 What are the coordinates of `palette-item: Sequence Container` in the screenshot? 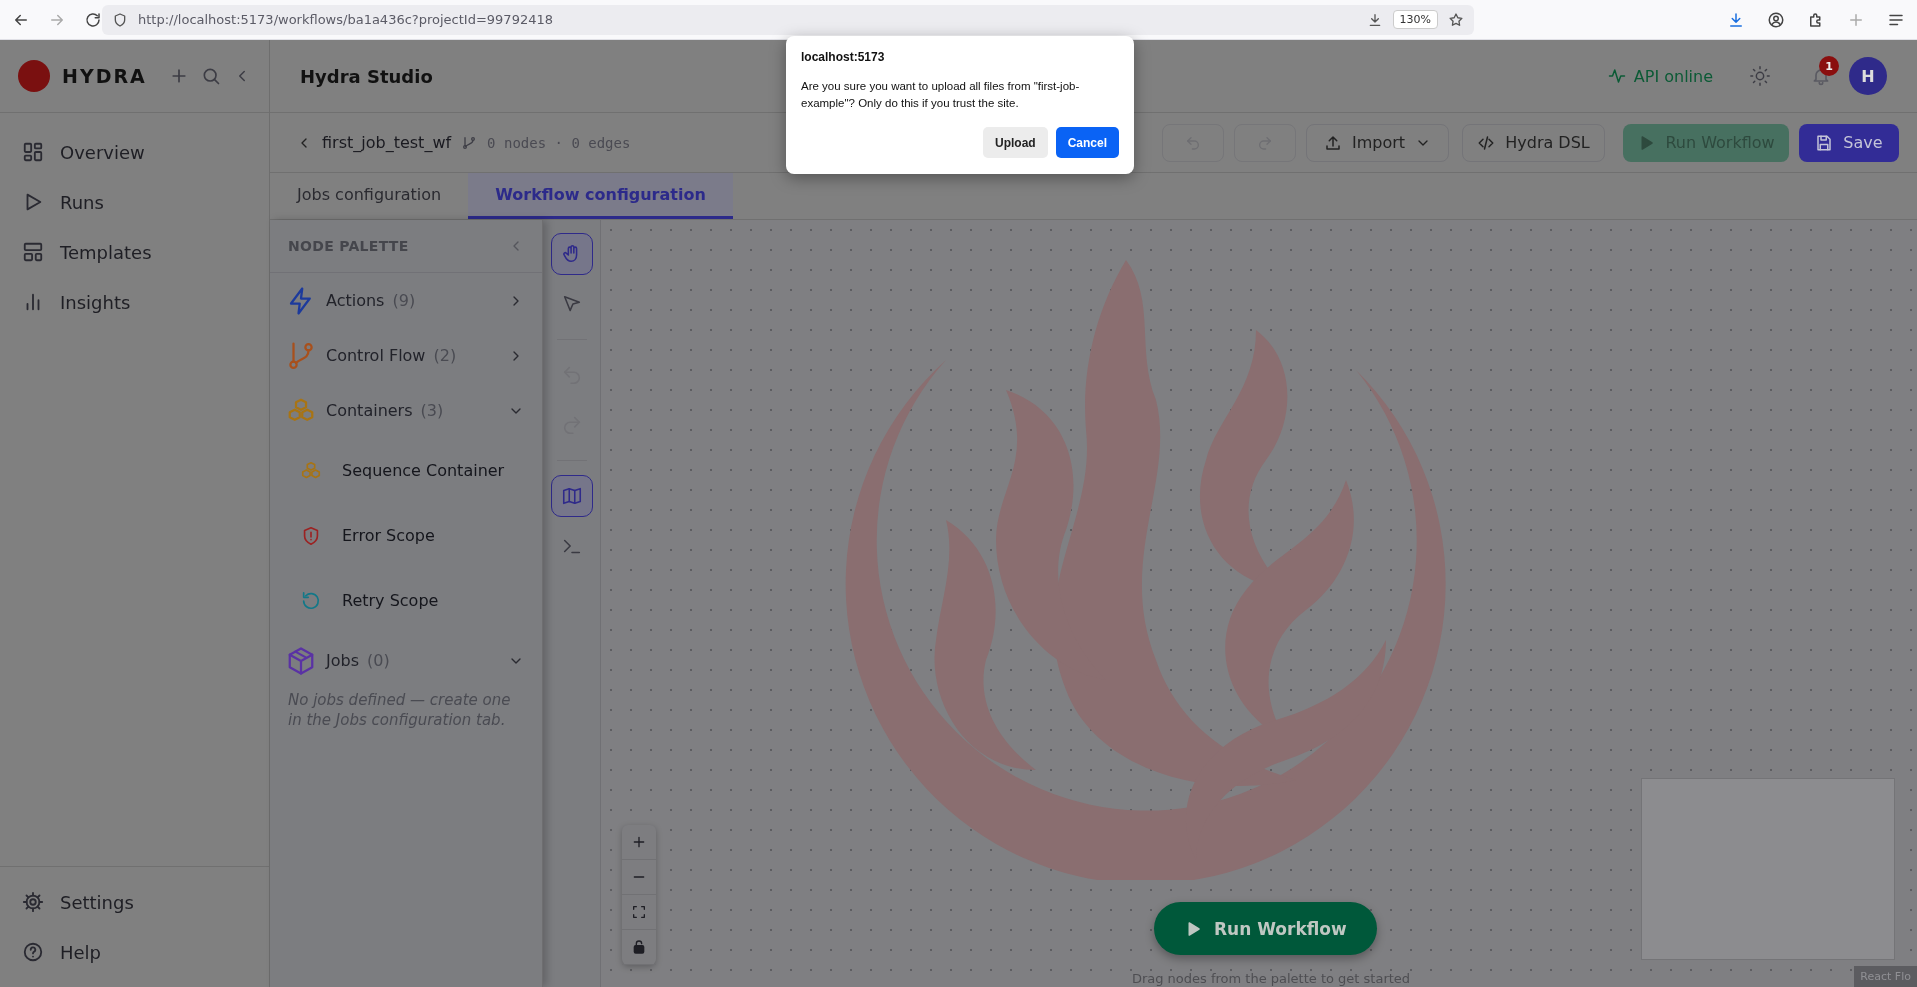 It's located at (406, 470).